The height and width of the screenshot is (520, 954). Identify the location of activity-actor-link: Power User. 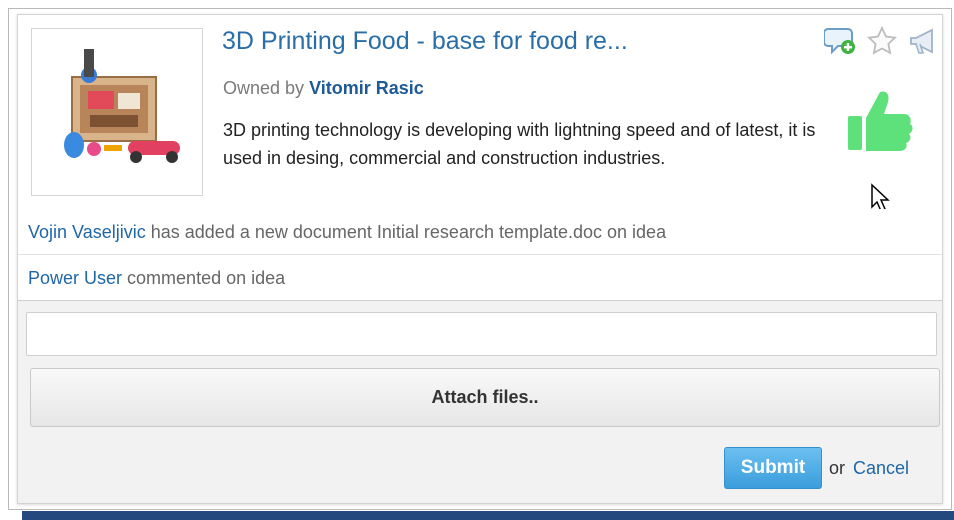
(75, 278).